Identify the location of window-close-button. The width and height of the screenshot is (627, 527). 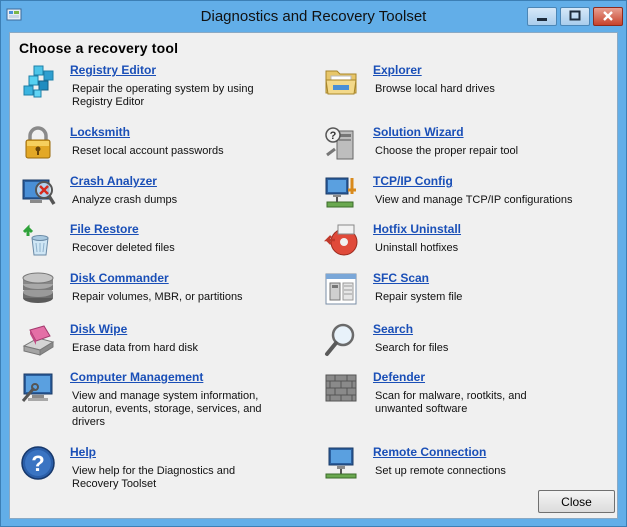
(608, 16).